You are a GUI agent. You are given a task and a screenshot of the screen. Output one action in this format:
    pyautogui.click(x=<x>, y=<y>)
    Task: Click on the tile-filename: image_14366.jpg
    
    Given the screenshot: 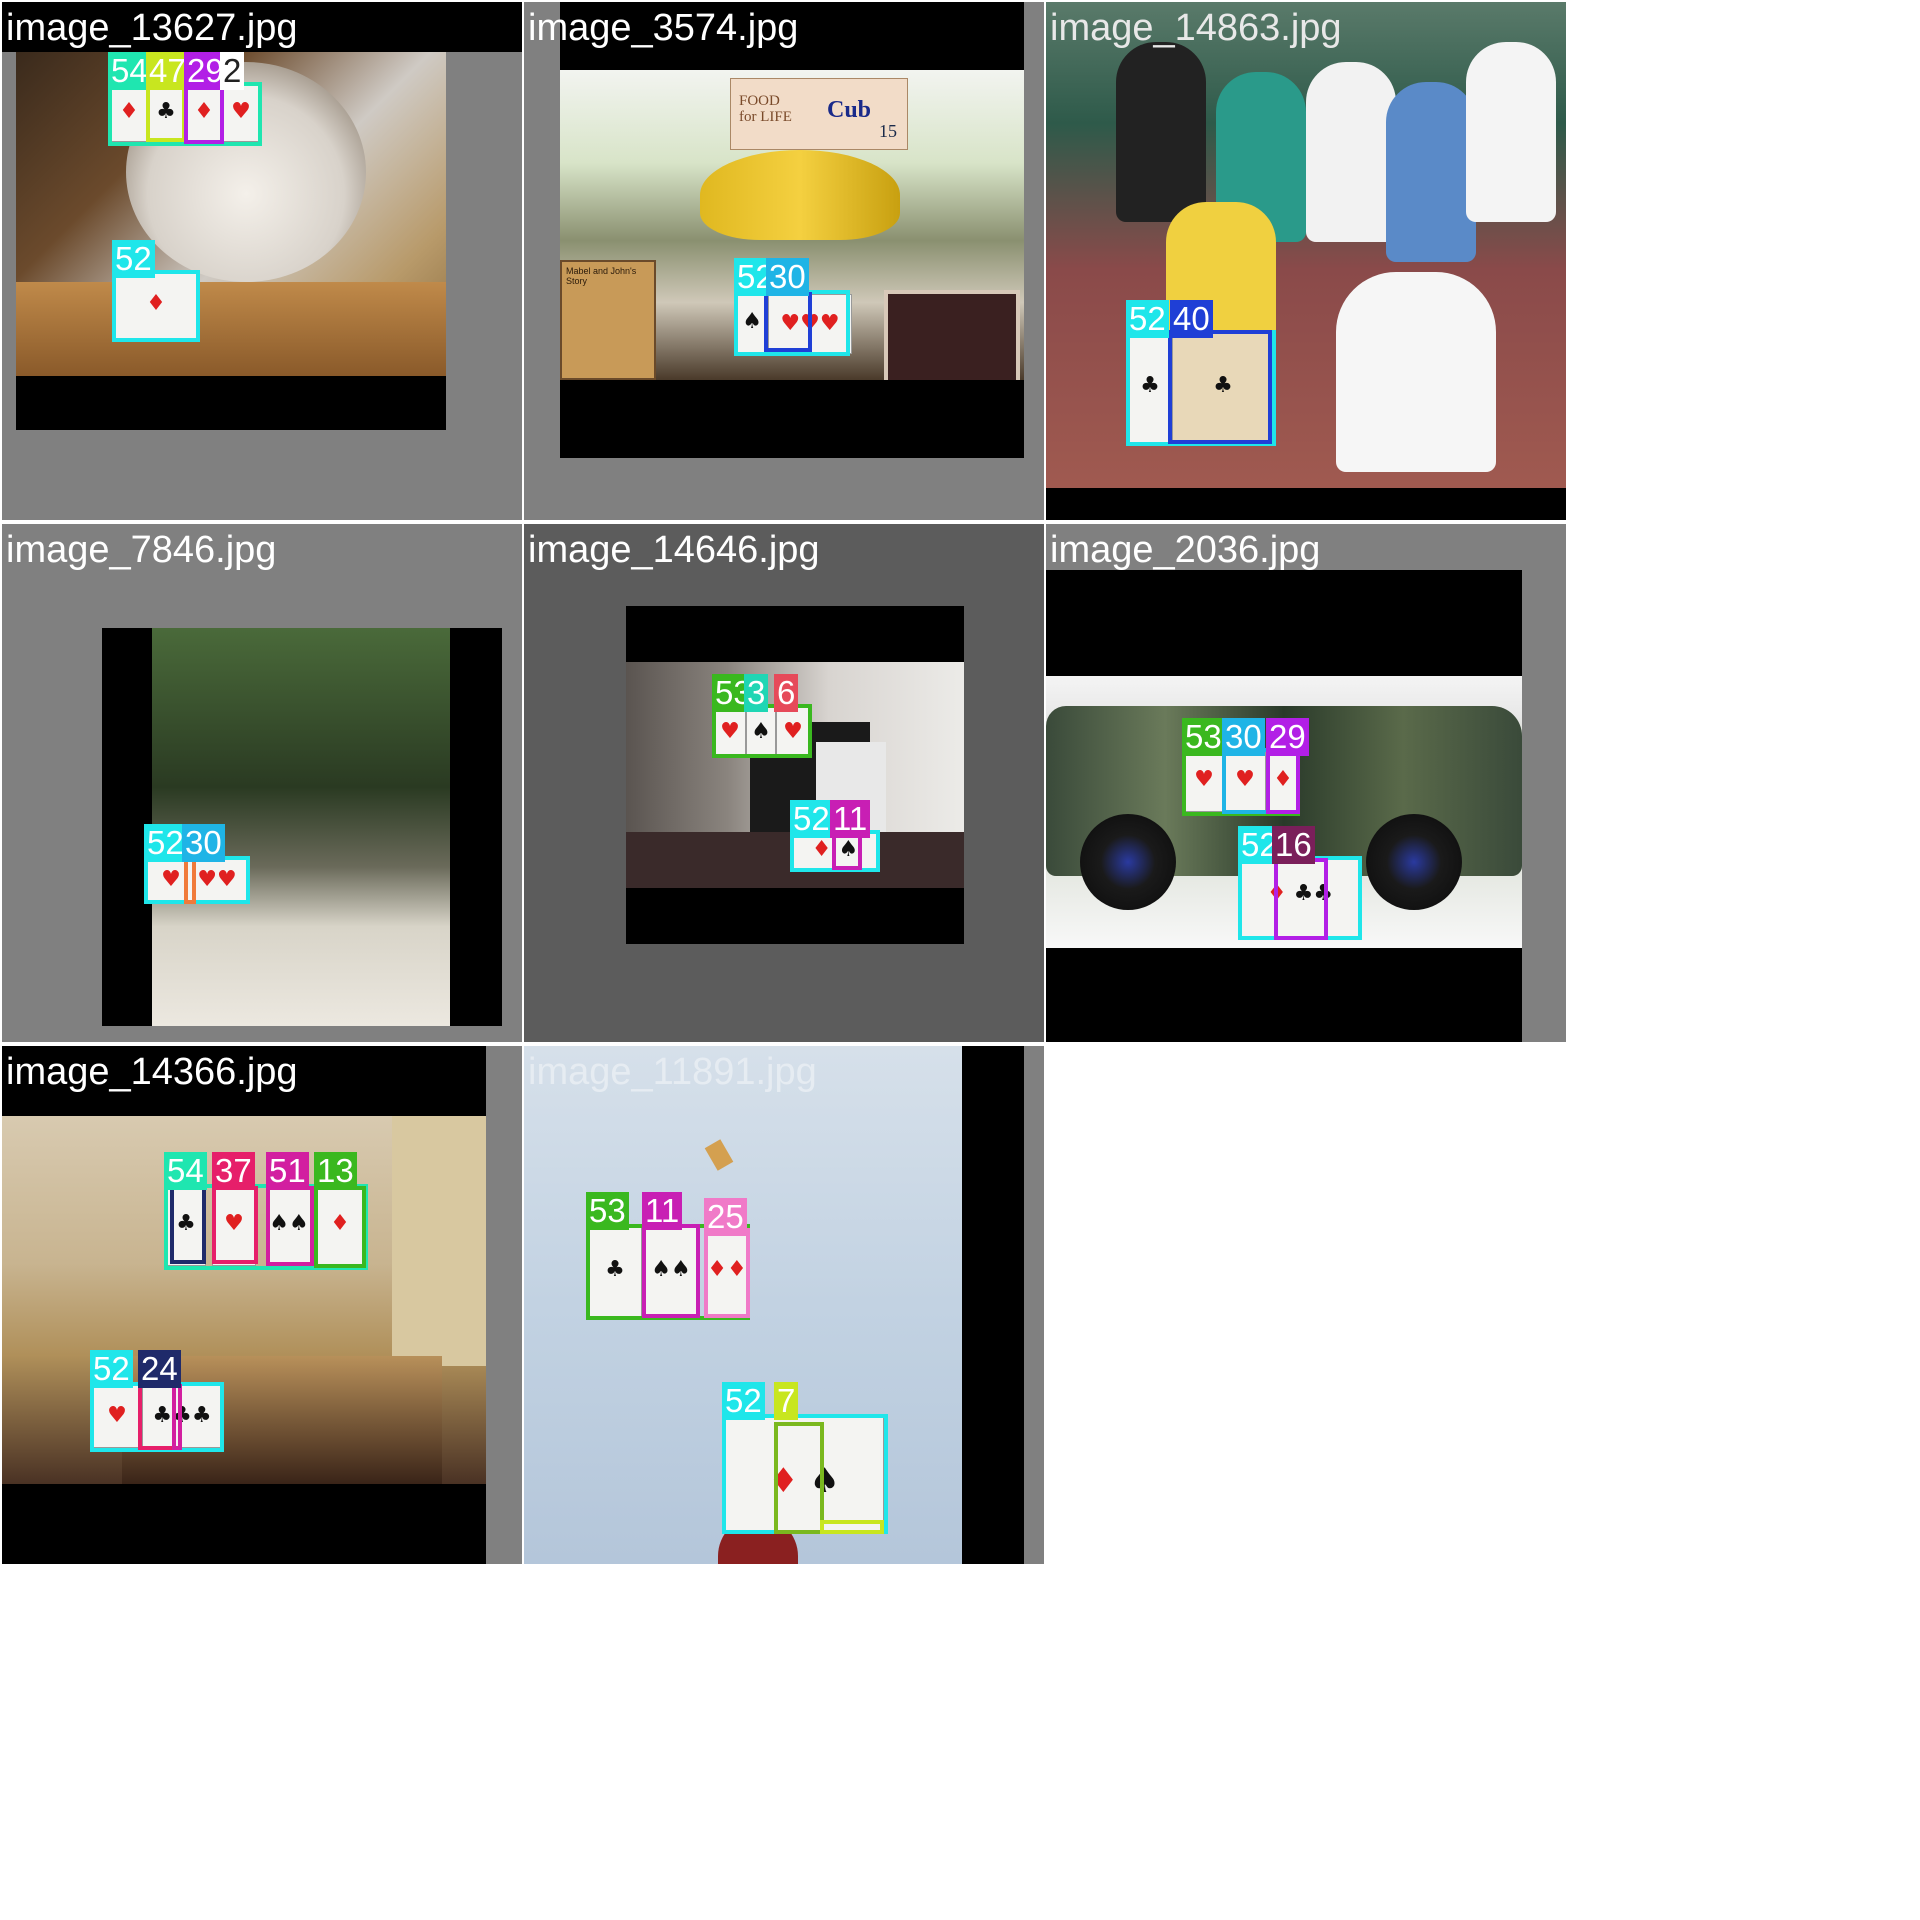 What is the action you would take?
    pyautogui.click(x=152, y=1072)
    